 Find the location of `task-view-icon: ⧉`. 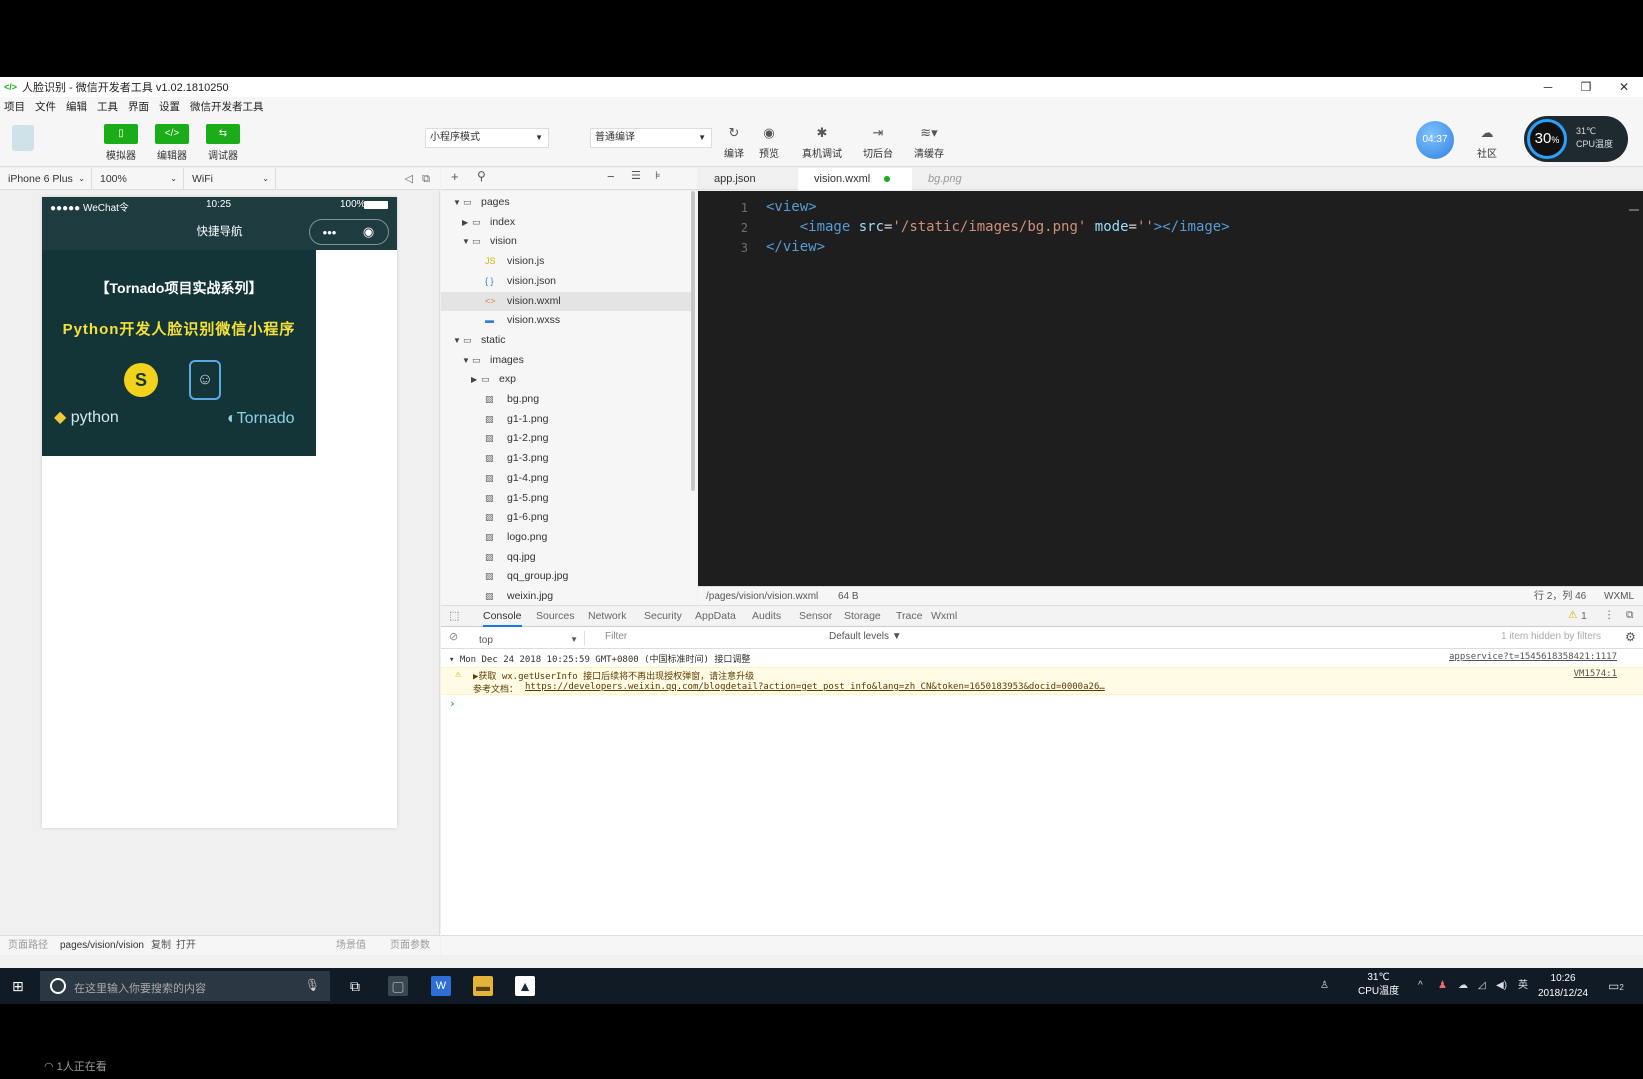

task-view-icon: ⧉ is located at coordinates (355, 986).